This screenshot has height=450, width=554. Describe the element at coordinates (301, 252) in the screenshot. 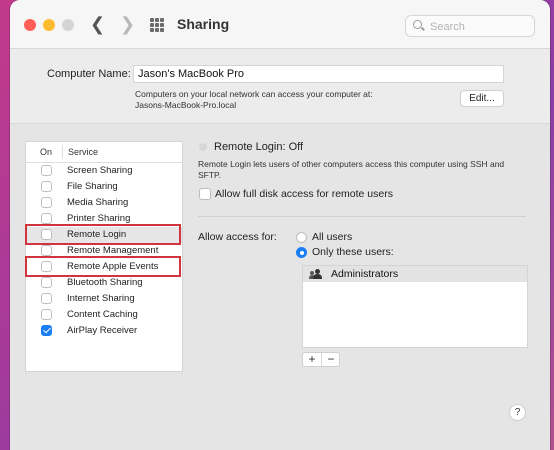

I see `only-these-users-radio` at that location.